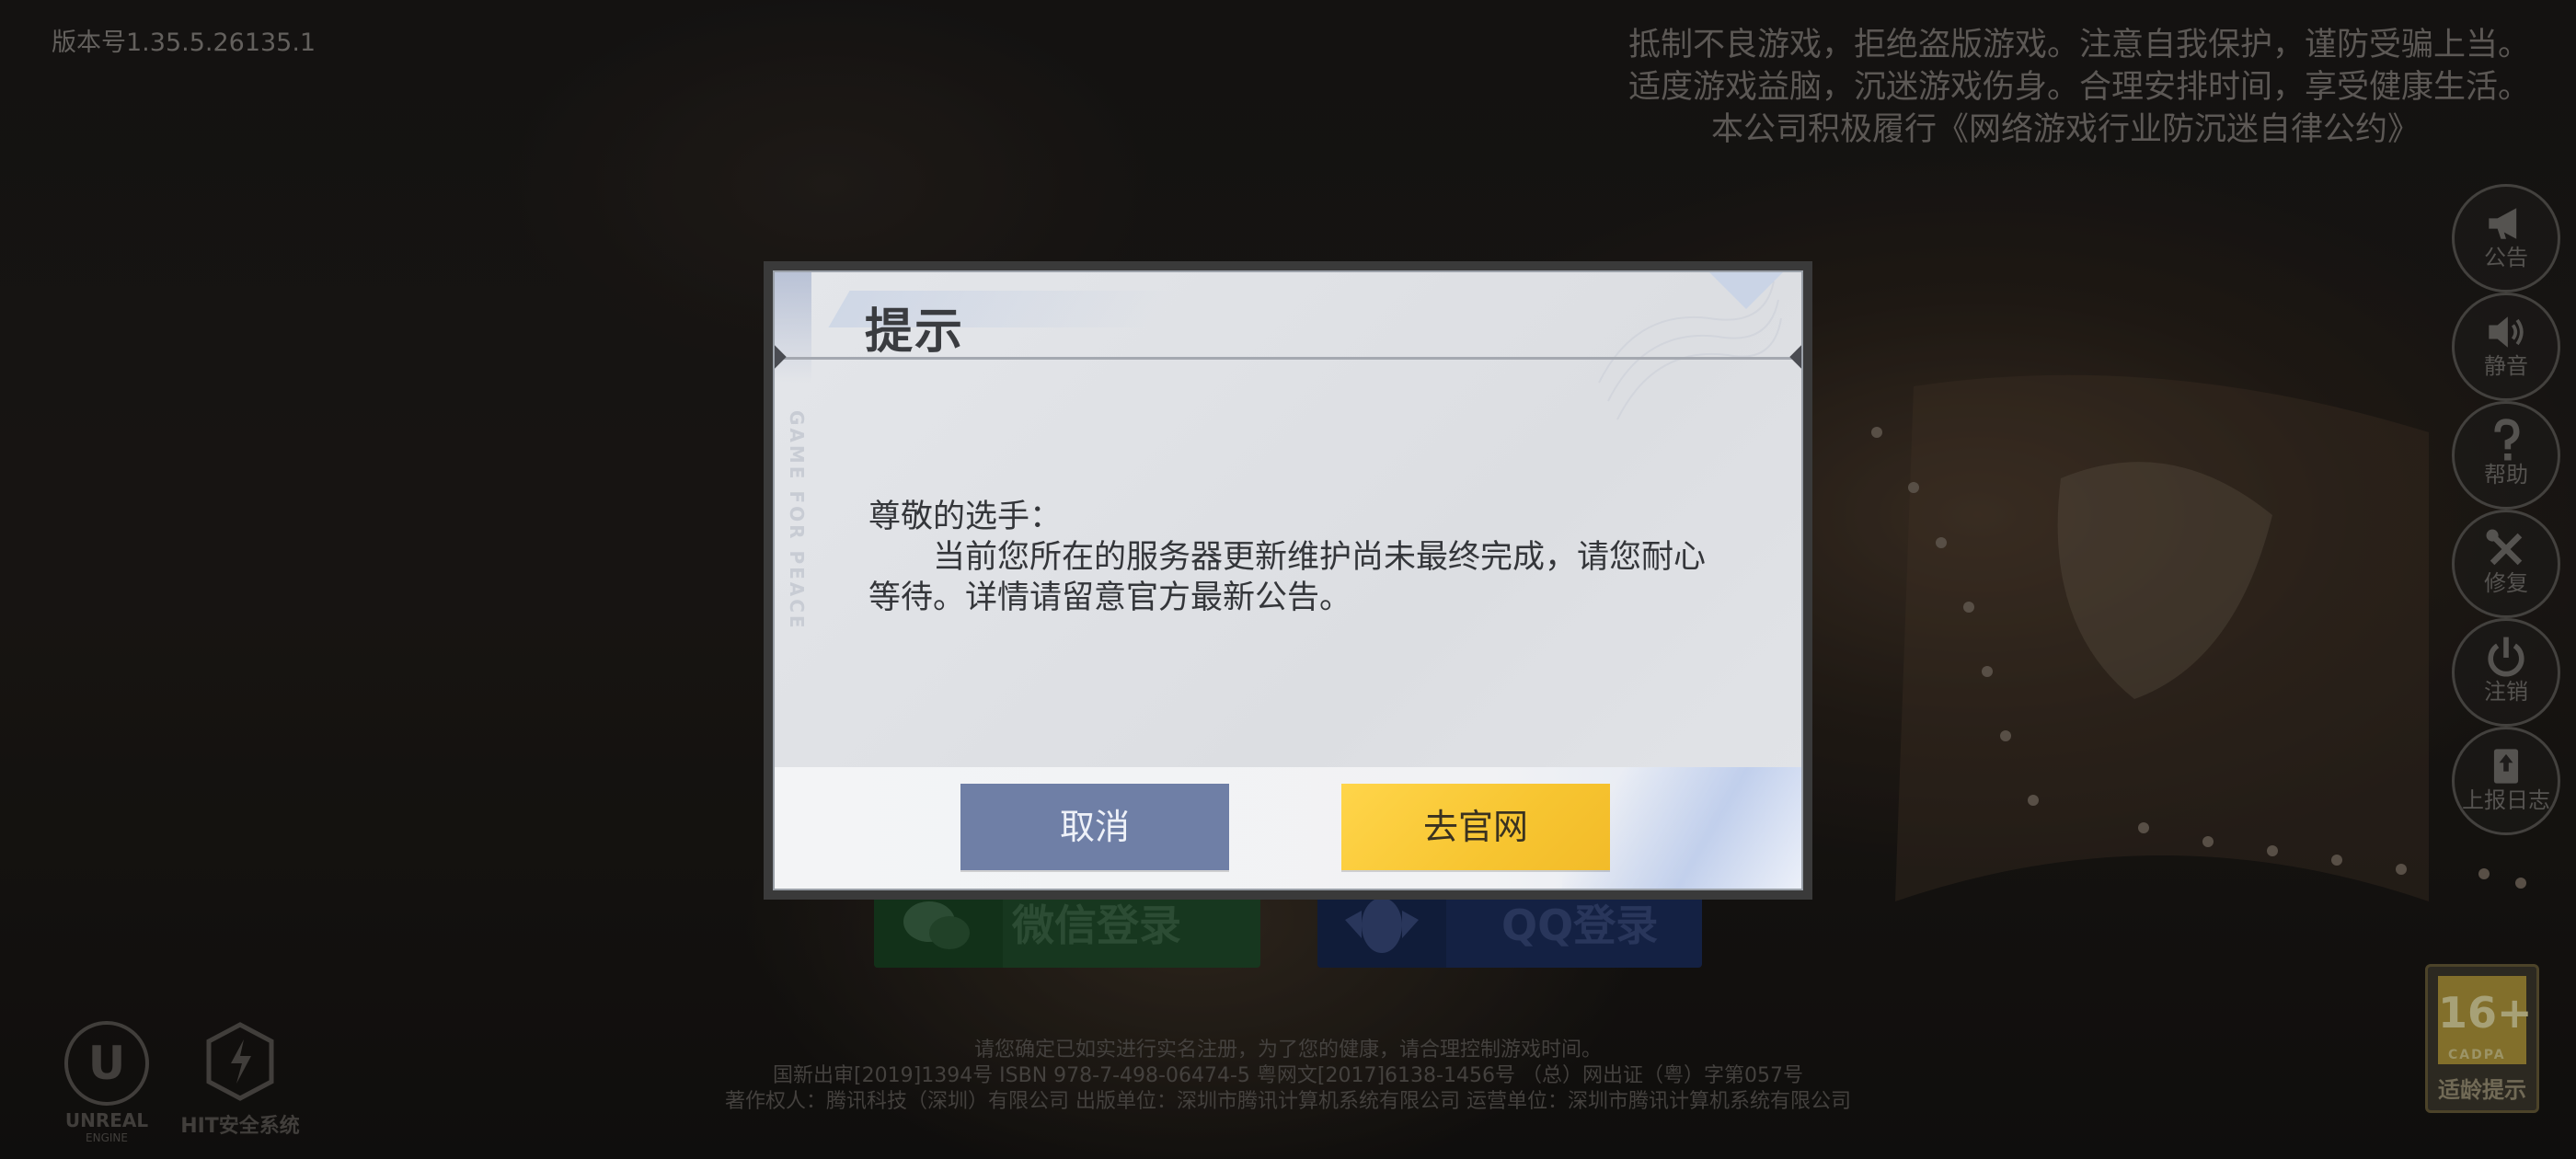 This screenshot has width=2576, height=1159. I want to click on dialog-button-bar: 取消 去官网, so click(1288, 828).